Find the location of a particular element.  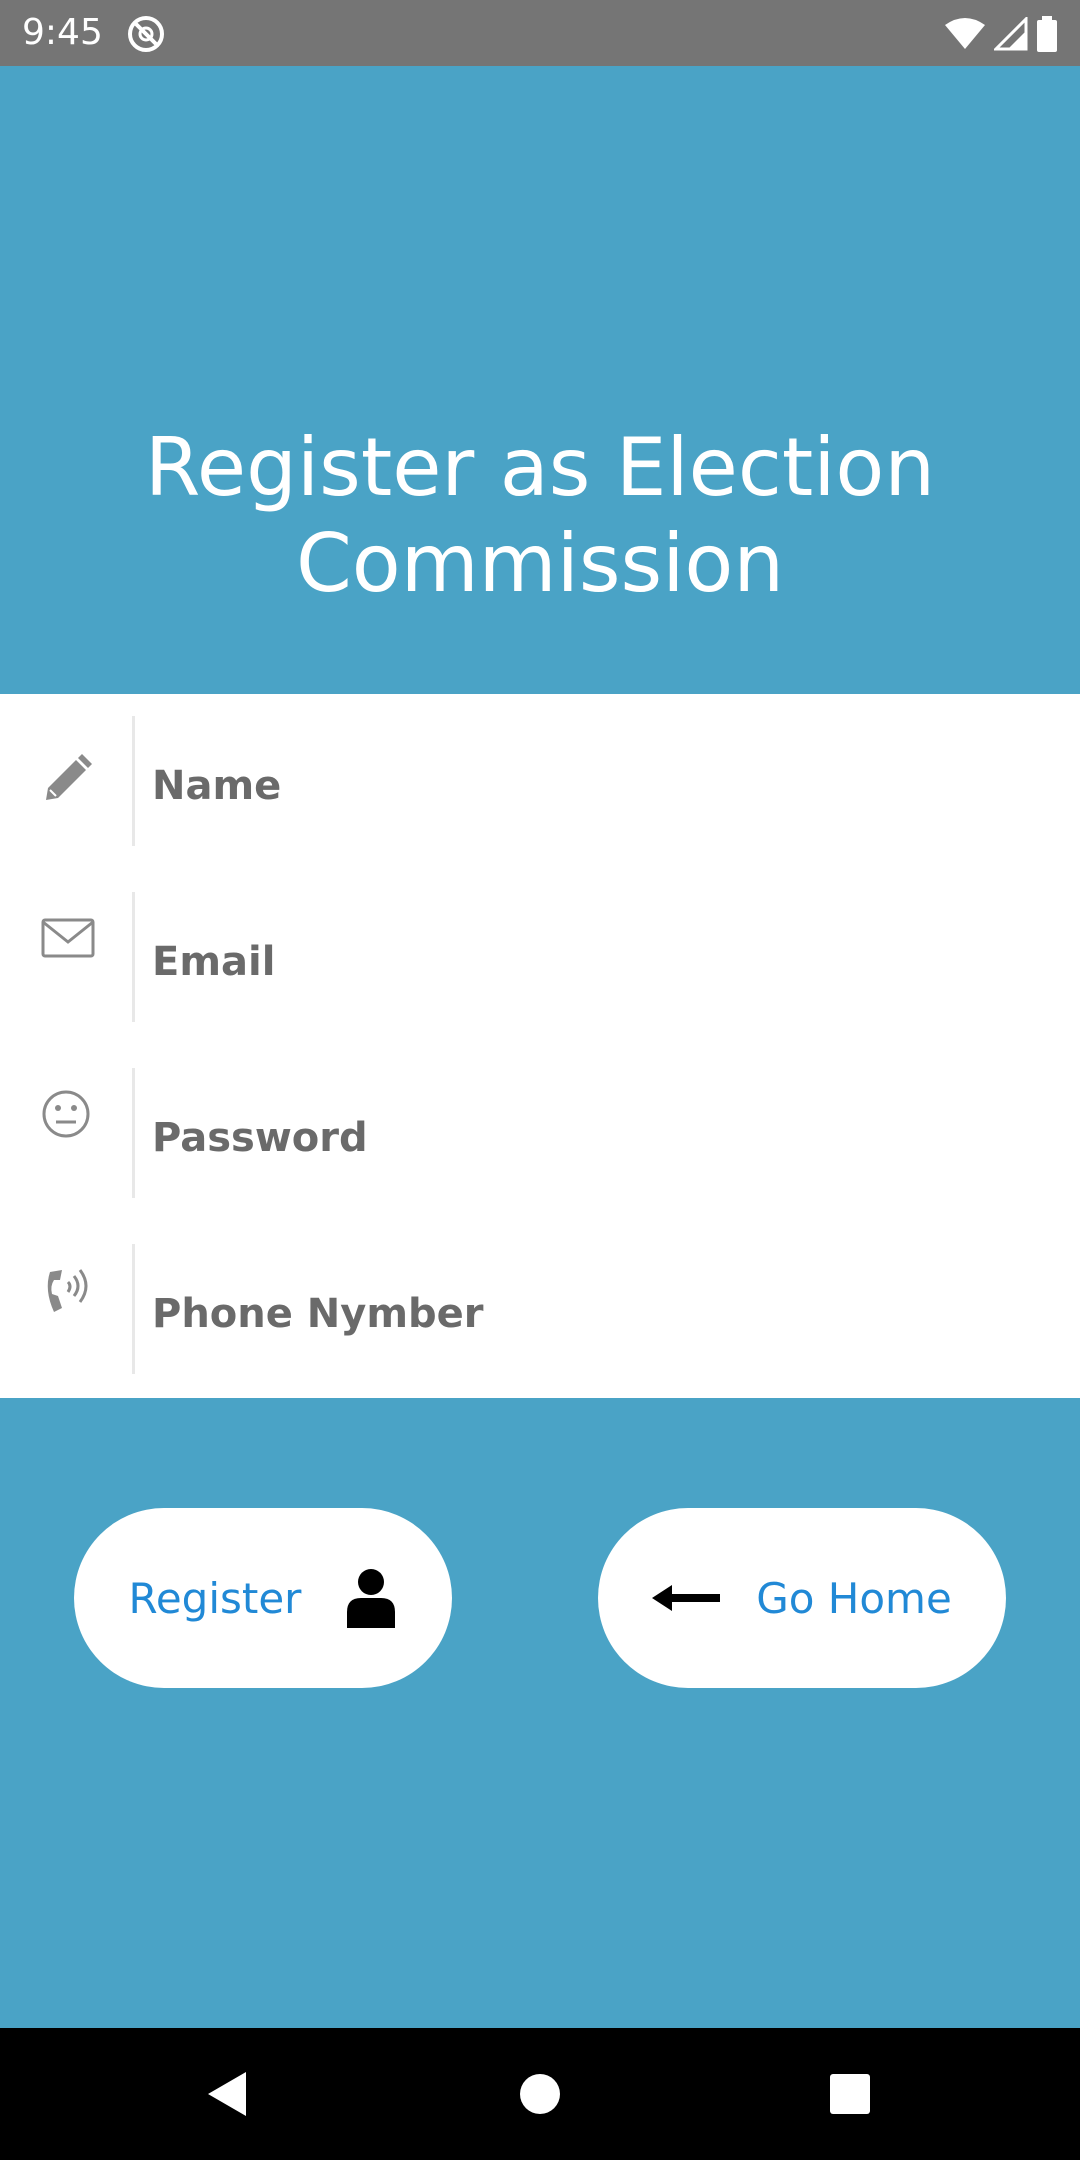

phone-field is located at coordinates (592, 1314).